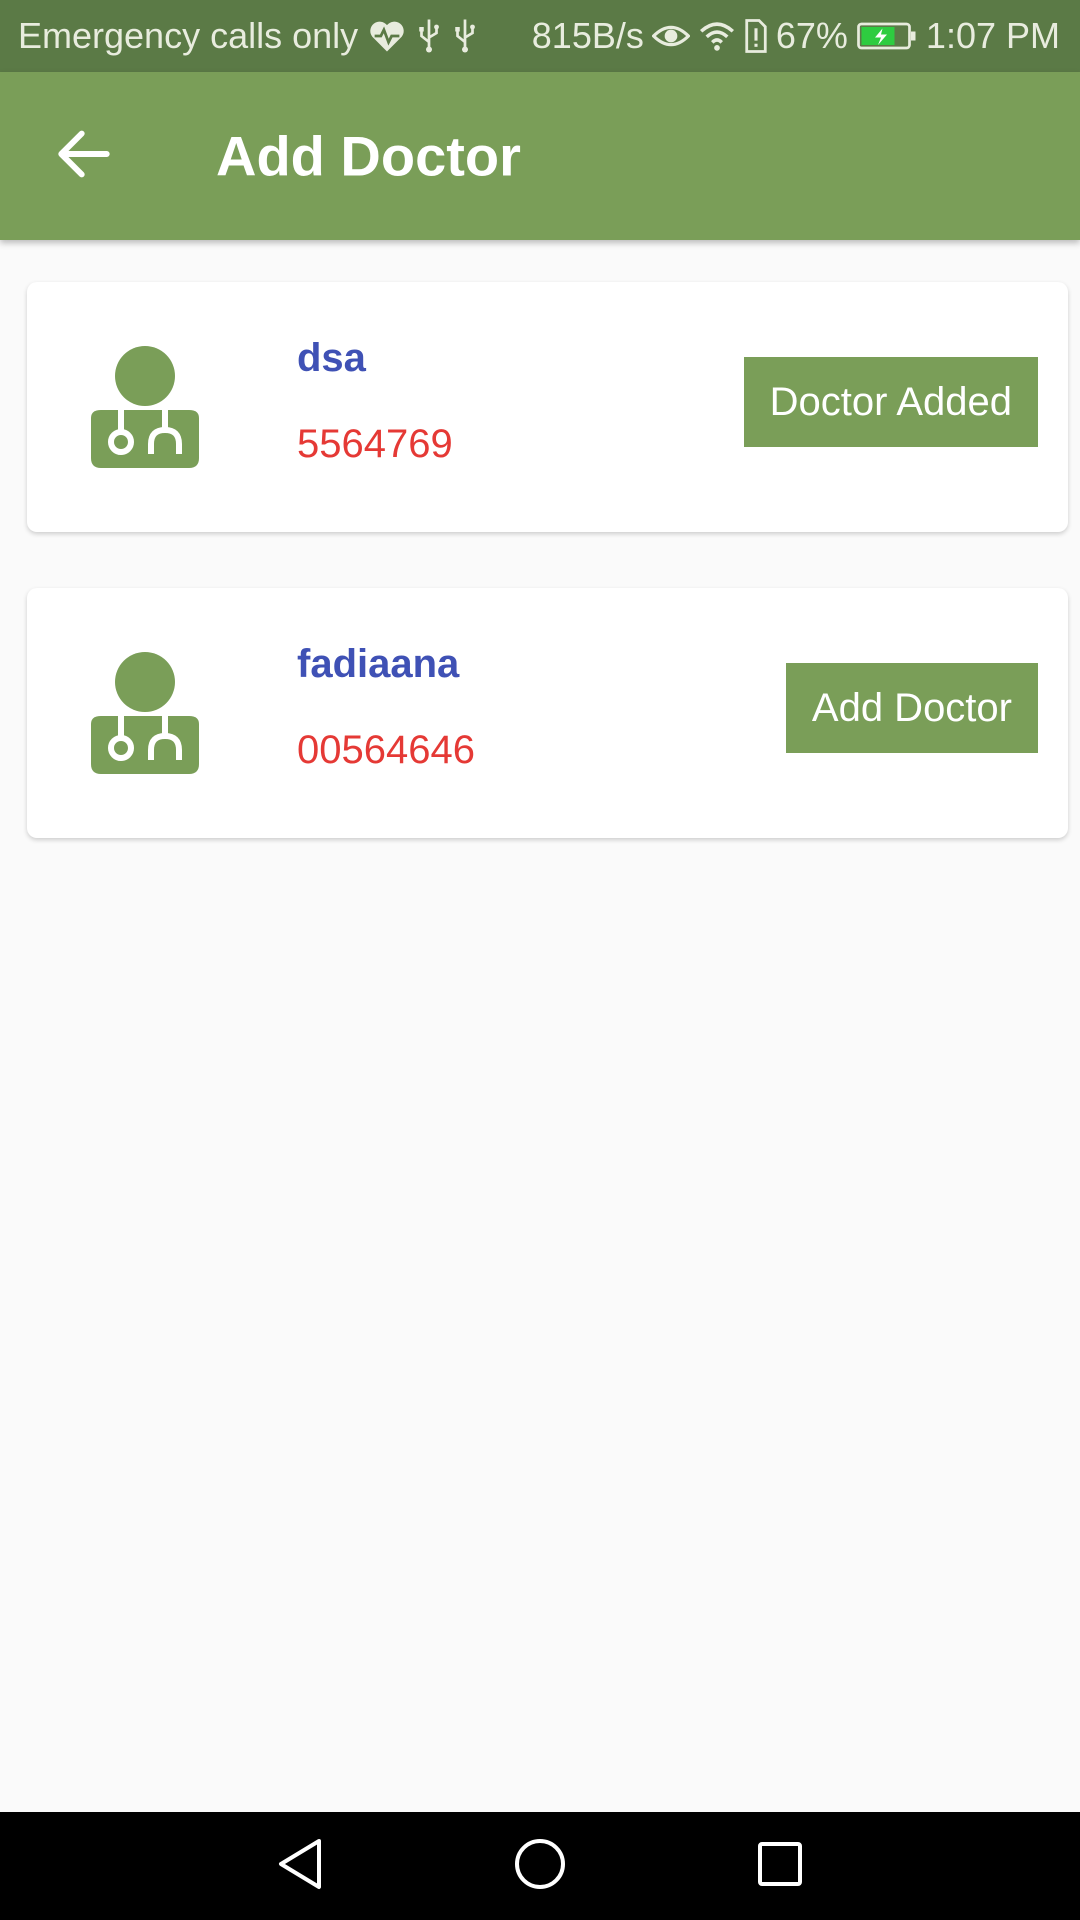  I want to click on battery-percent: 67%, so click(811, 35).